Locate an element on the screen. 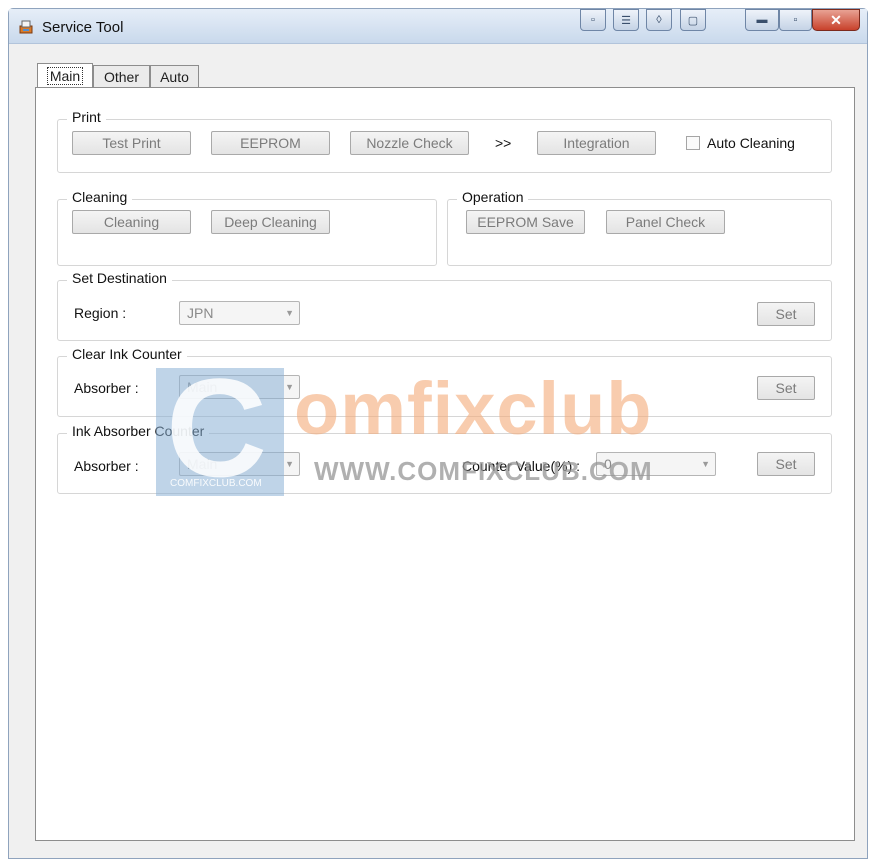 The width and height of the screenshot is (874, 859). region-select-value: JPN is located at coordinates (200, 313).